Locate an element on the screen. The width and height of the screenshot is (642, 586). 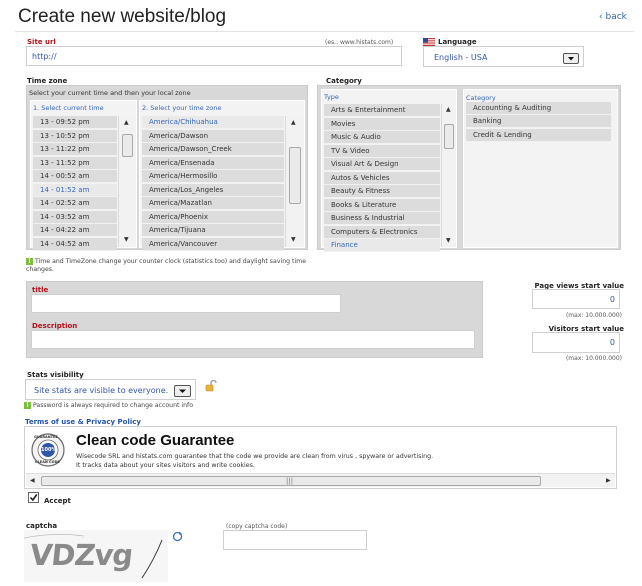
back-link: ‹ back is located at coordinates (613, 17).